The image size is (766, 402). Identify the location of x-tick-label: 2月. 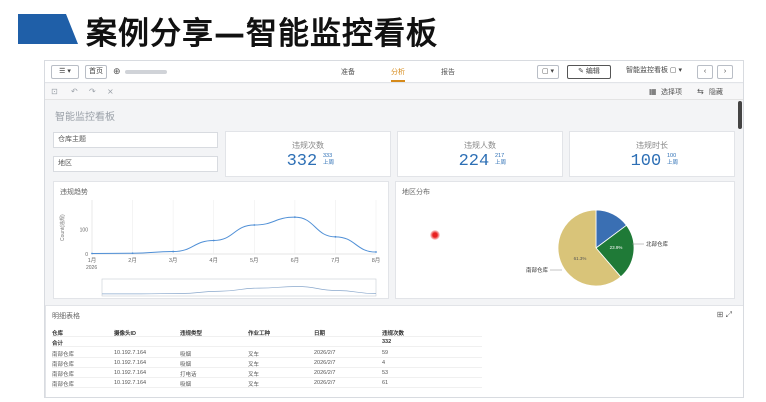
(132, 260).